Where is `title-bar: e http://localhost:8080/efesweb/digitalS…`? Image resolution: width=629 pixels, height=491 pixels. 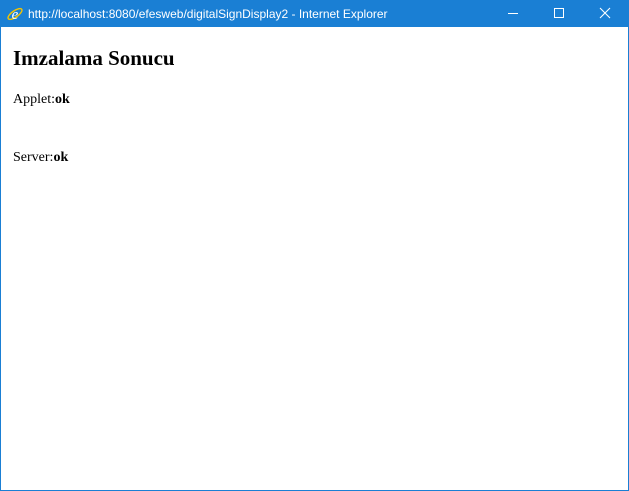
title-bar: e http://localhost:8080/efesweb/digitalS… is located at coordinates (314, 14).